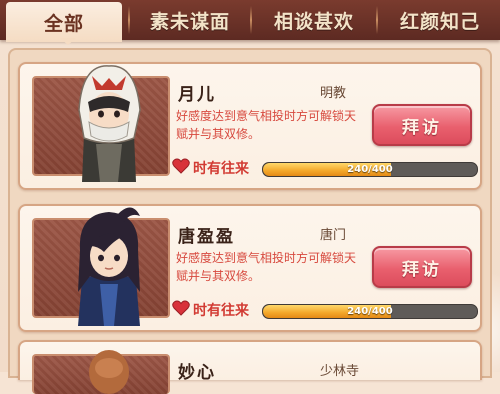 This screenshot has width=500, height=394. Describe the element at coordinates (197, 95) in the screenshot. I see `character-name: 月儿` at that location.